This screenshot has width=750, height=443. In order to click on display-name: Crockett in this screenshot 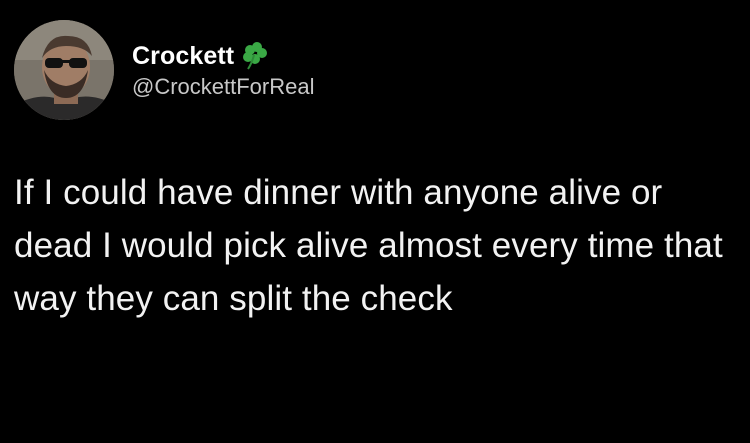, I will do `click(183, 56)`.